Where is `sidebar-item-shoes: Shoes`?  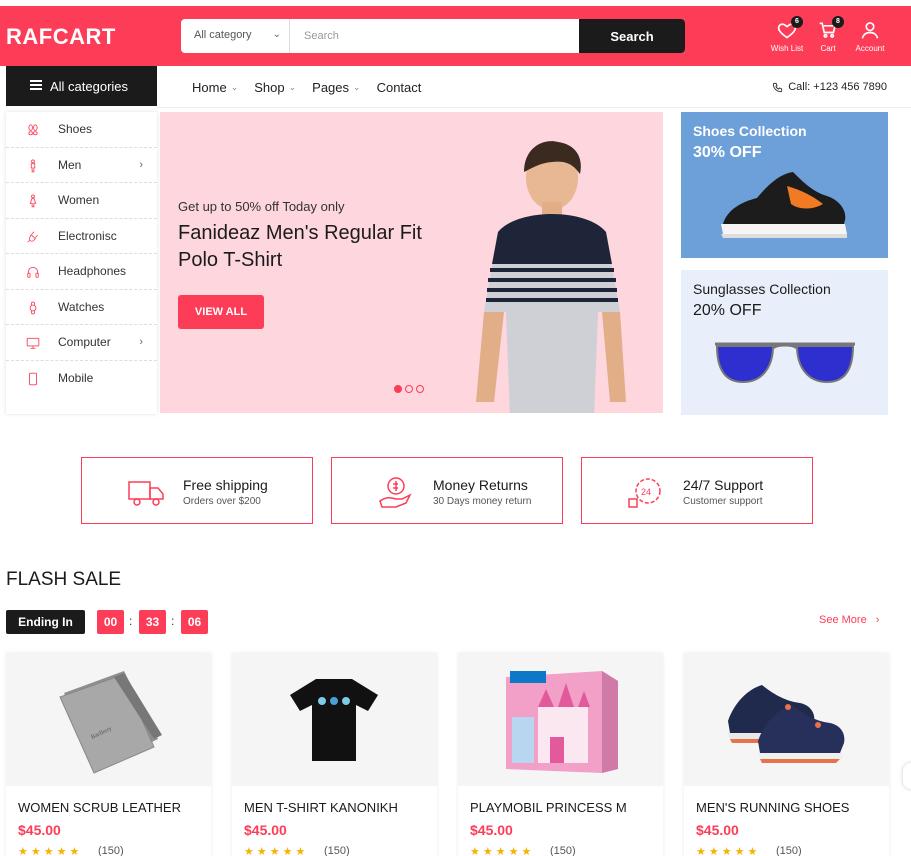
sidebar-item-shoes: Shoes is located at coordinates (81, 130).